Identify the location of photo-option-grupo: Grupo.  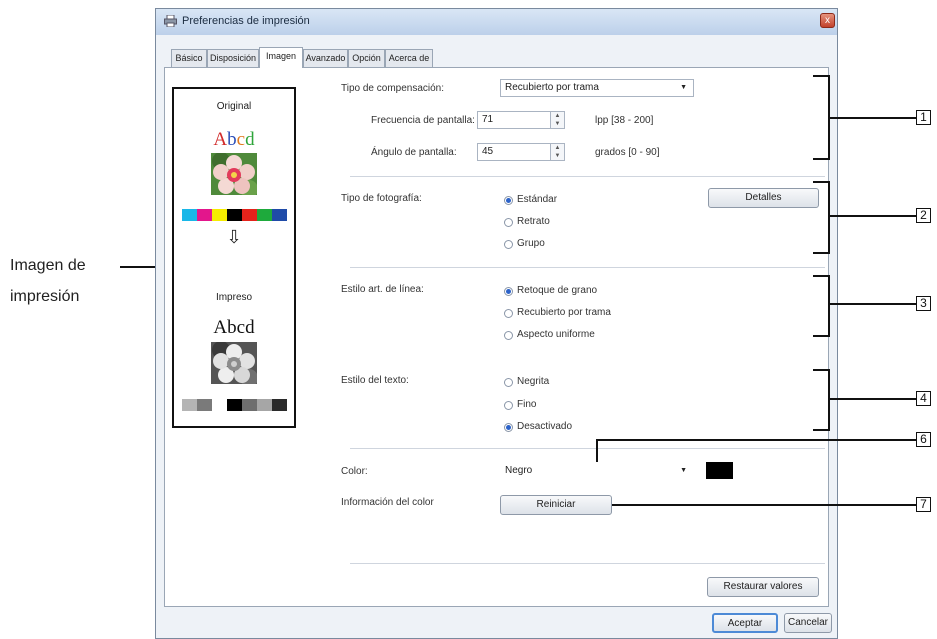
(531, 243).